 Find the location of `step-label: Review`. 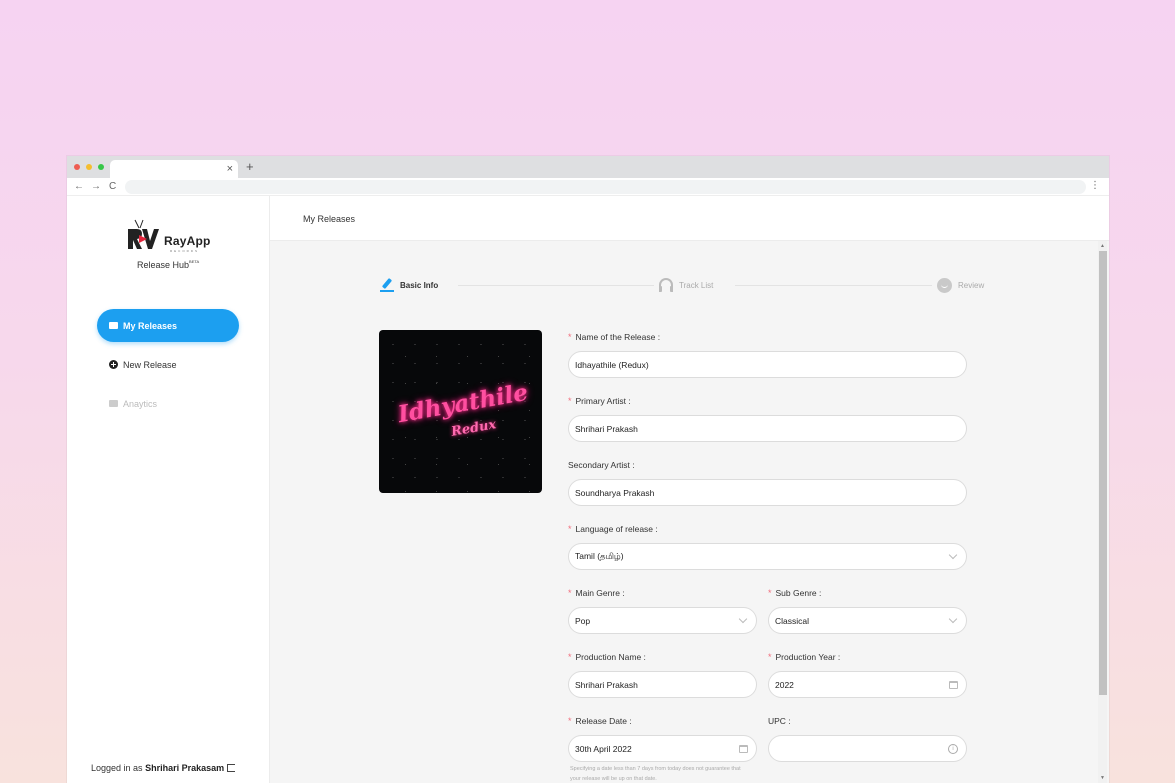

step-label: Review is located at coordinates (971, 285).